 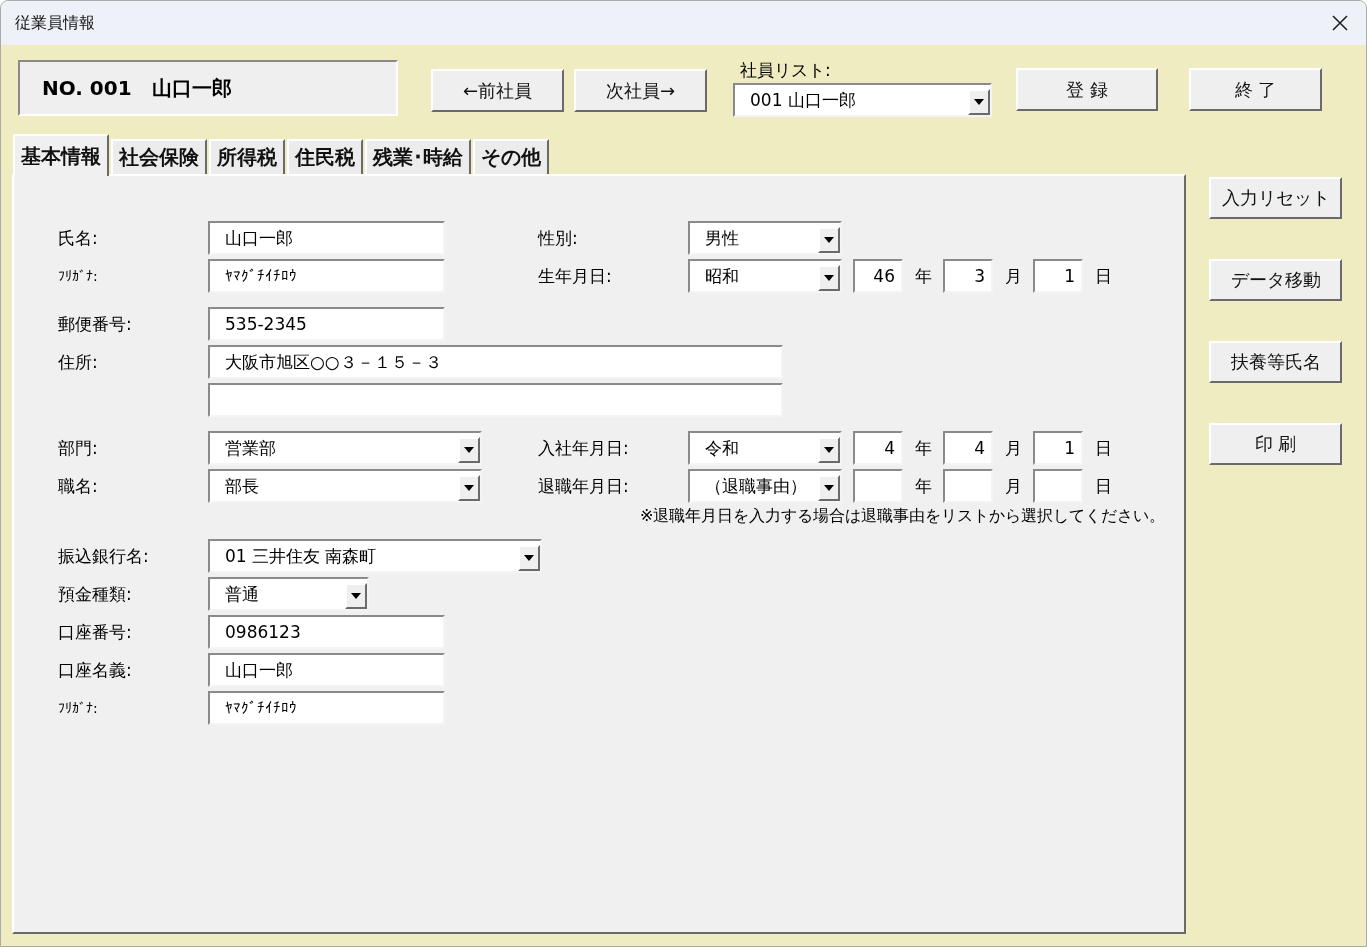 I want to click on employee-list-label: 社員リスト:, so click(x=786, y=70).